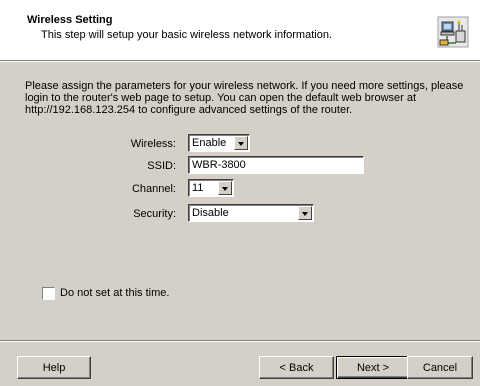 The image size is (480, 386). Describe the element at coordinates (440, 367) in the screenshot. I see `cancel-button: Cancel` at that location.